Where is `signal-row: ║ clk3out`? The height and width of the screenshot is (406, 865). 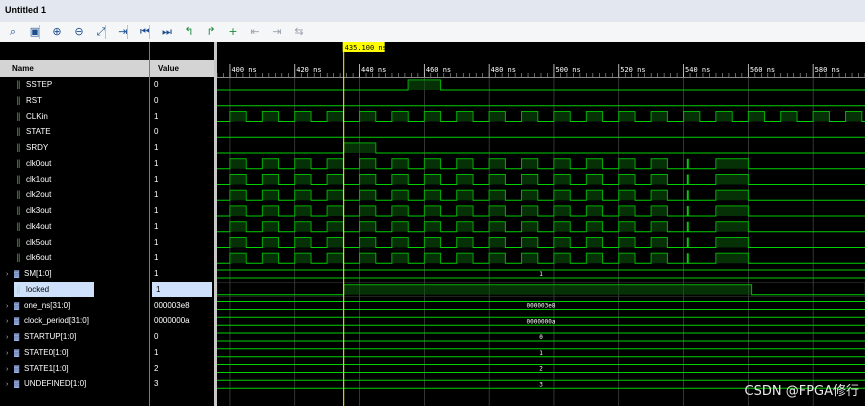
signal-row: ║ clk3out is located at coordinates (74, 210).